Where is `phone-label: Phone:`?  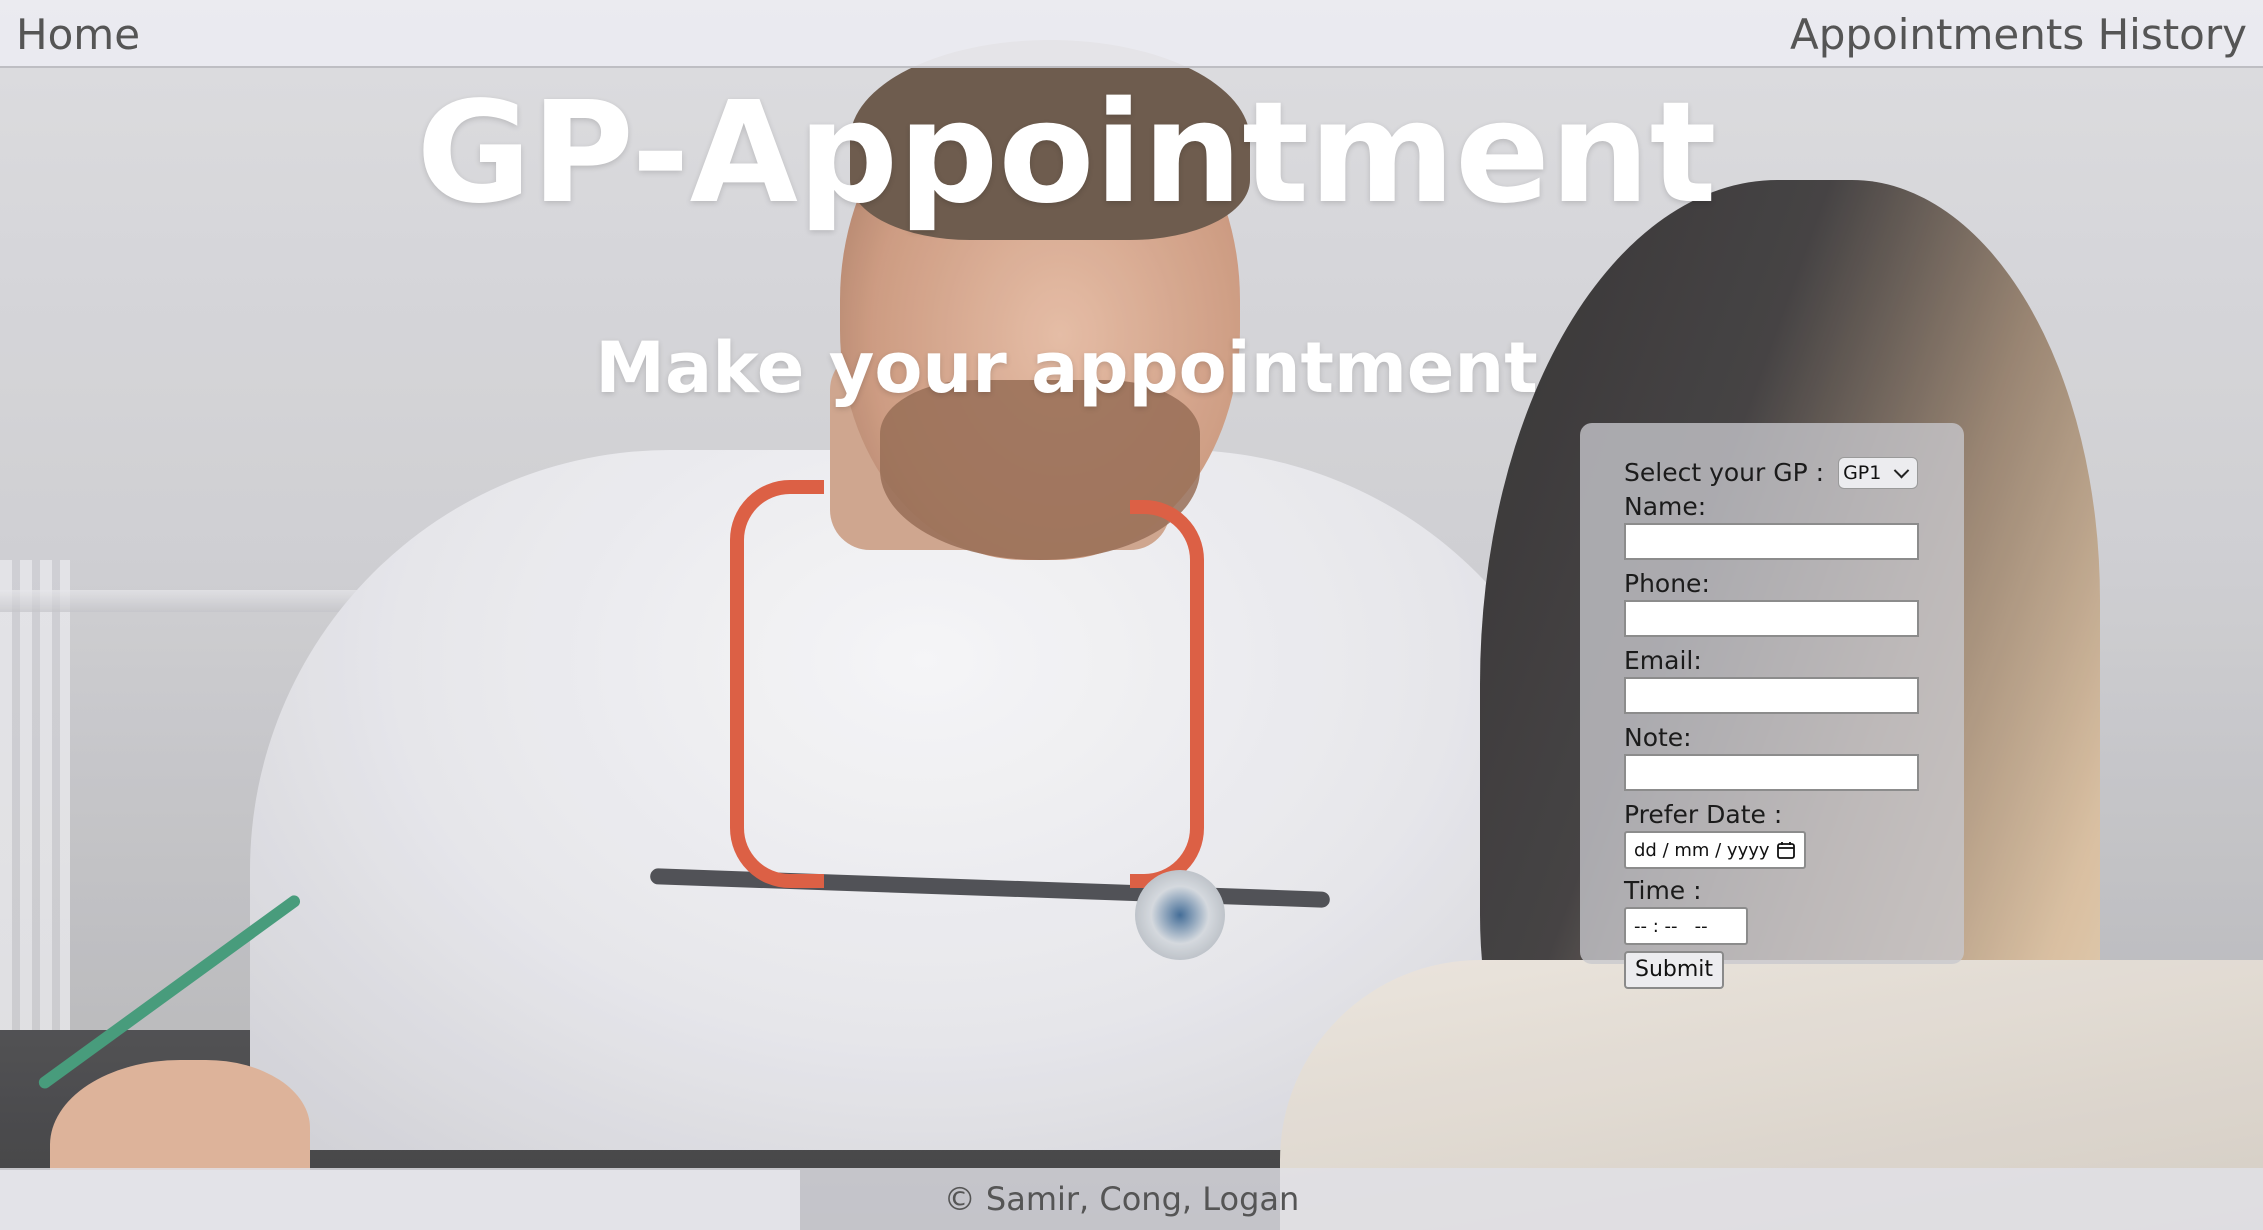
phone-label: Phone: is located at coordinates (1667, 583).